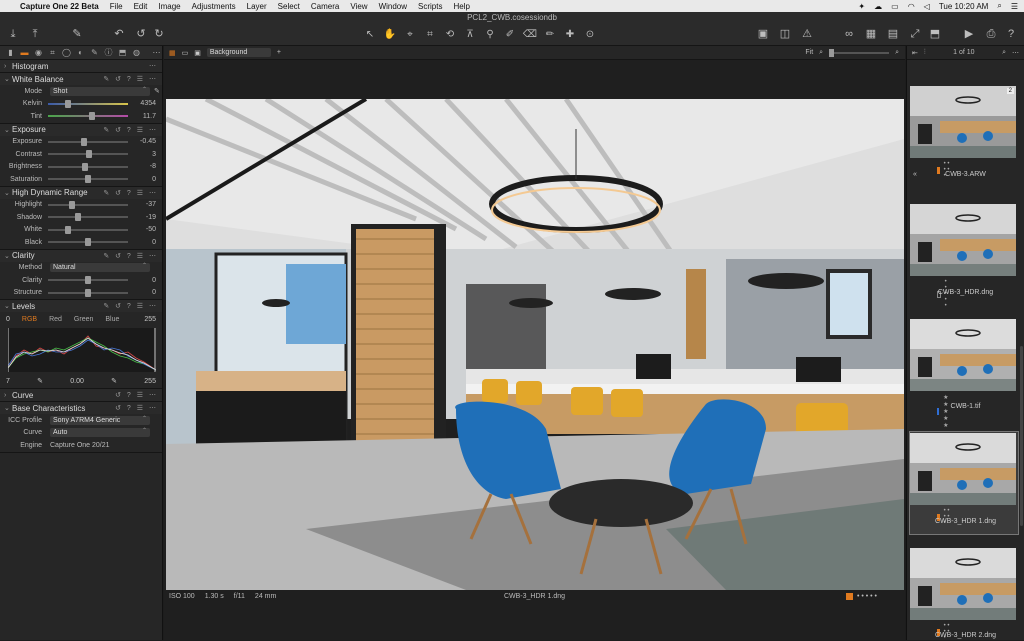 The image size is (1024, 641). What do you see at coordinates (88, 116) in the screenshot?
I see `tint-slider` at bounding box center [88, 116].